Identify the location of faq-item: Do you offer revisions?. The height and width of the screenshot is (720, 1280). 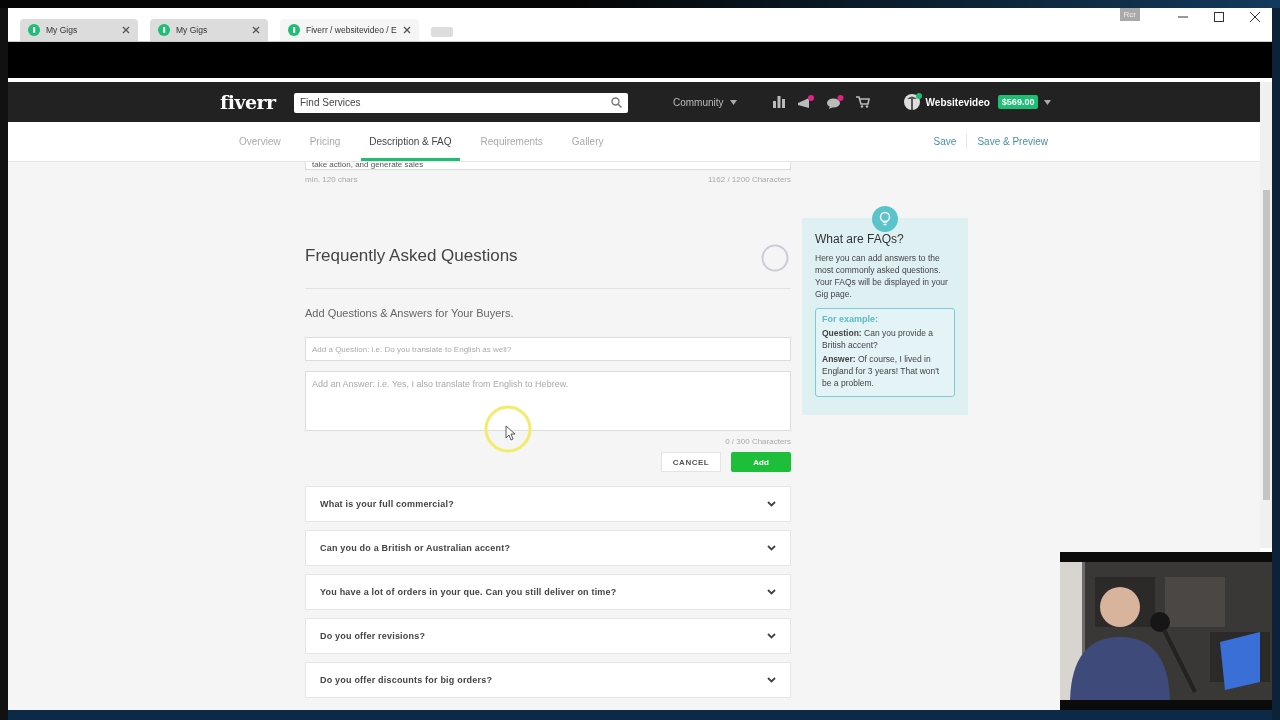
(548, 636).